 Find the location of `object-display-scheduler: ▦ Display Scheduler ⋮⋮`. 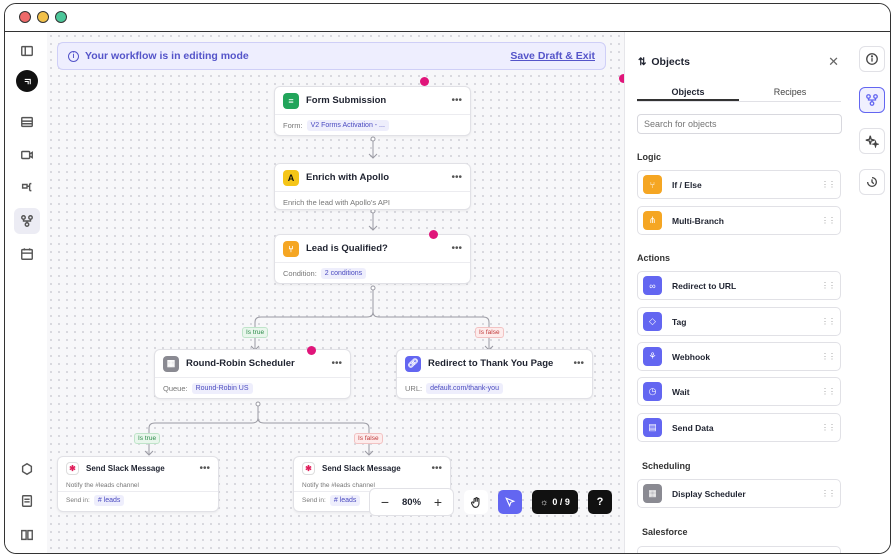

object-display-scheduler: ▦ Display Scheduler ⋮⋮ is located at coordinates (739, 493).